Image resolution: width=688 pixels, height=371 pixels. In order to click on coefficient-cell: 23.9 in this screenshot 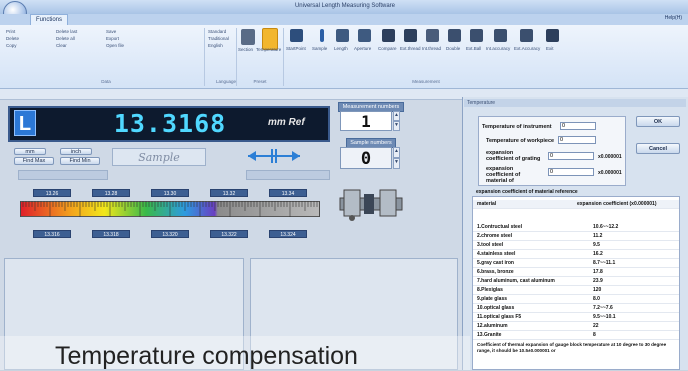, I will do `click(598, 281)`.